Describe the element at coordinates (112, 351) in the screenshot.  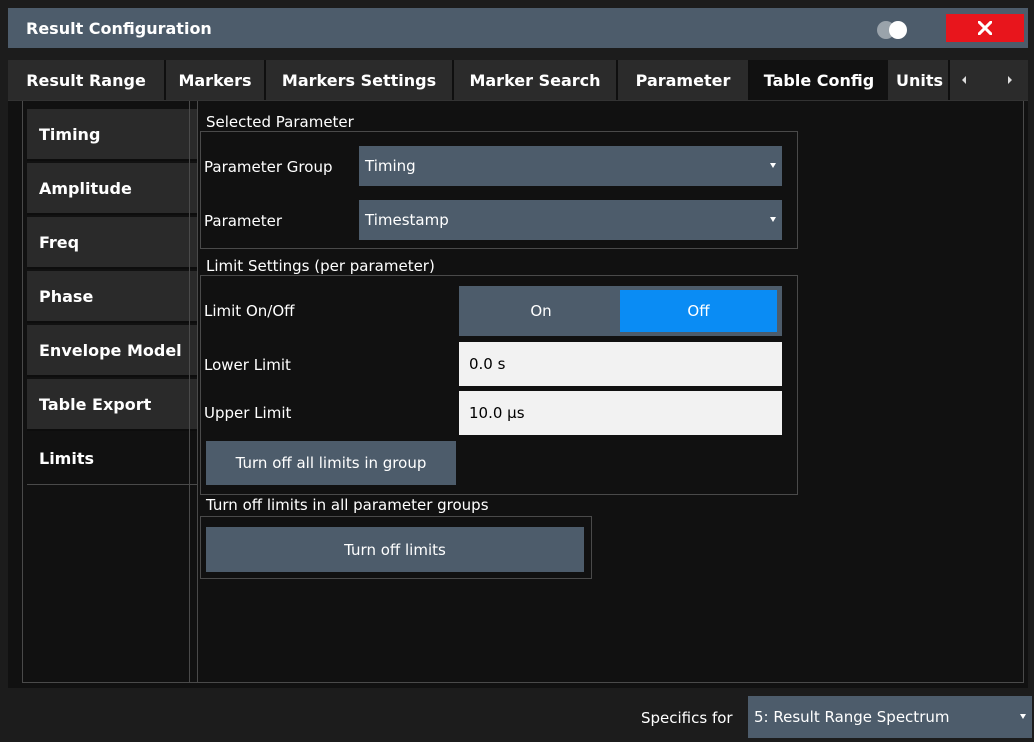
I see `side-tab-envelope-model: Envelope Model` at that location.